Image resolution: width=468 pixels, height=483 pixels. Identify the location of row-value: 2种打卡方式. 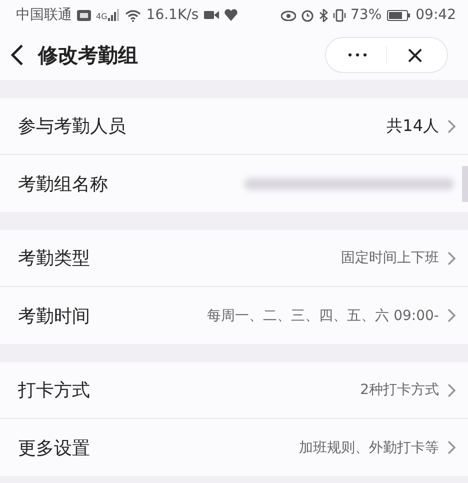
(399, 390).